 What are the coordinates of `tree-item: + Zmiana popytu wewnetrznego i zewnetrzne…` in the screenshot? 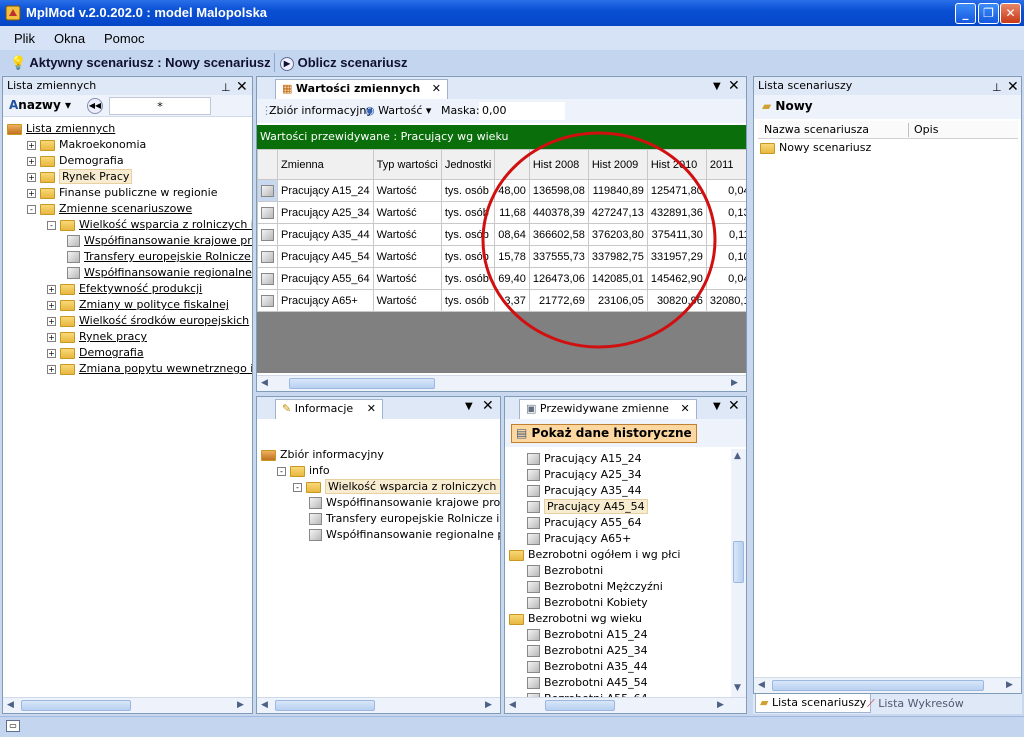 It's located at (149, 369).